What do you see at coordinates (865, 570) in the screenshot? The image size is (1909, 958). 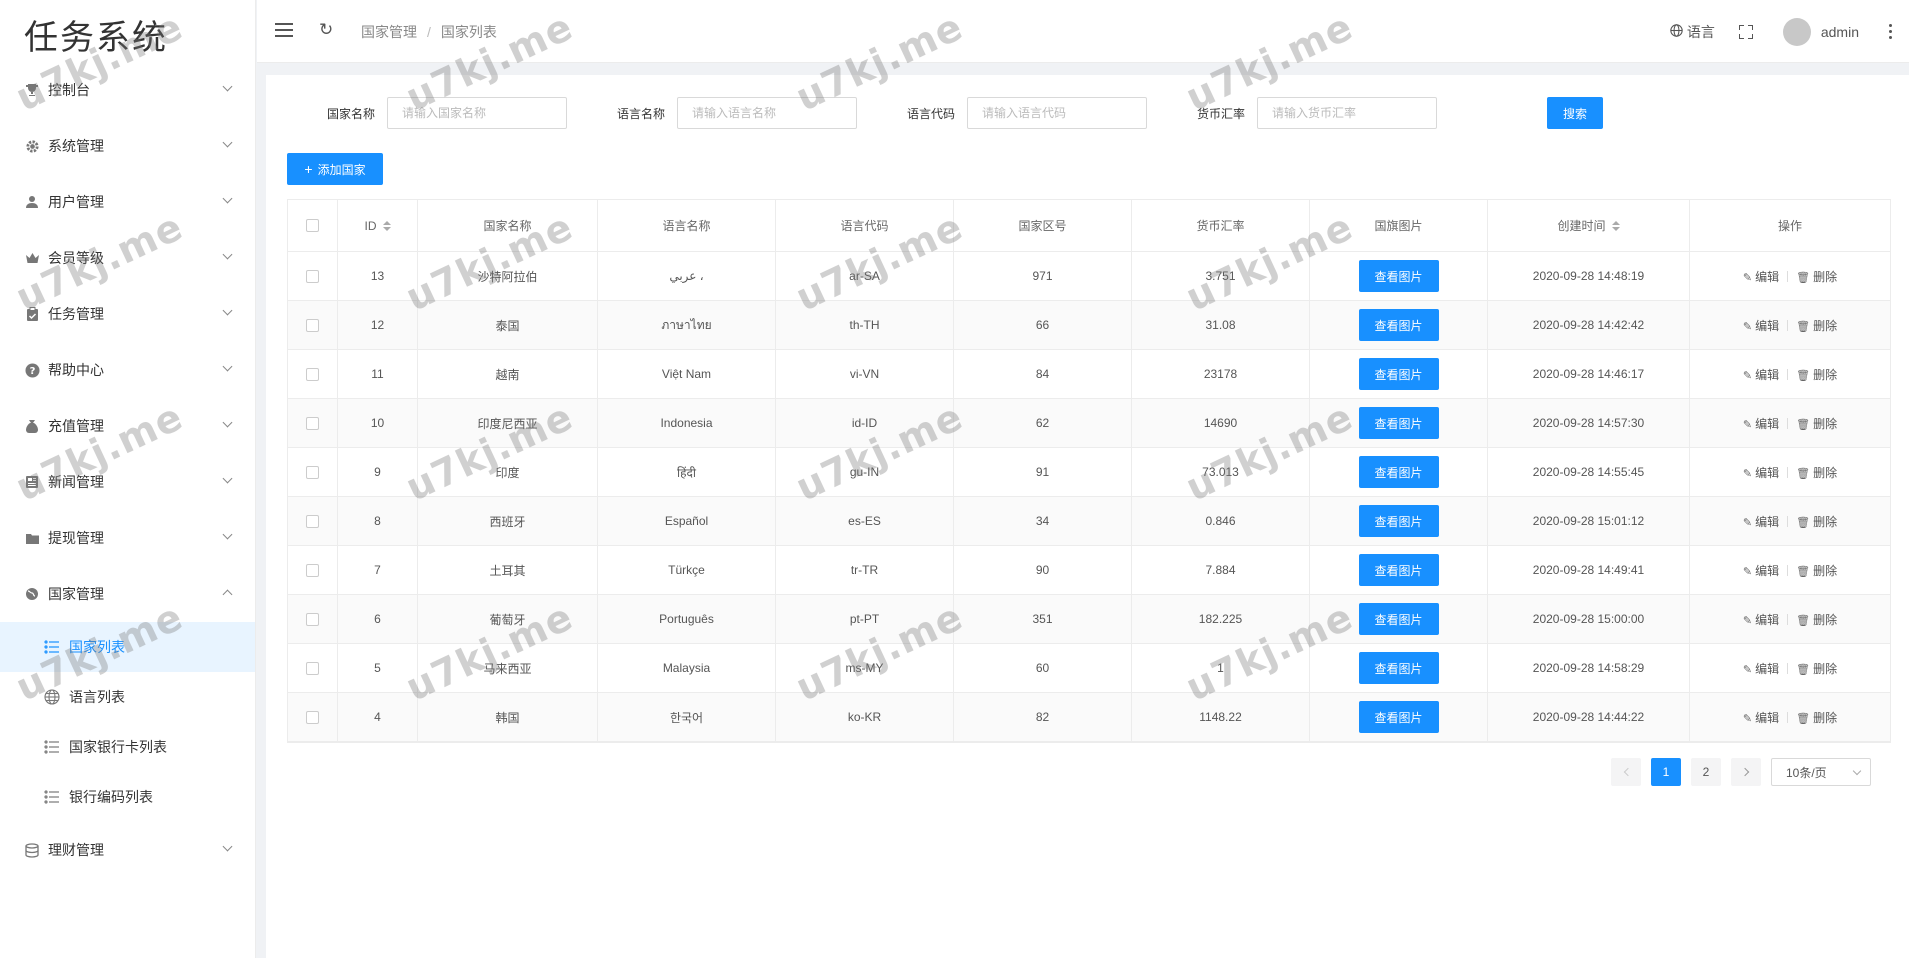 I see `cell-language-code: tr-TR` at bounding box center [865, 570].